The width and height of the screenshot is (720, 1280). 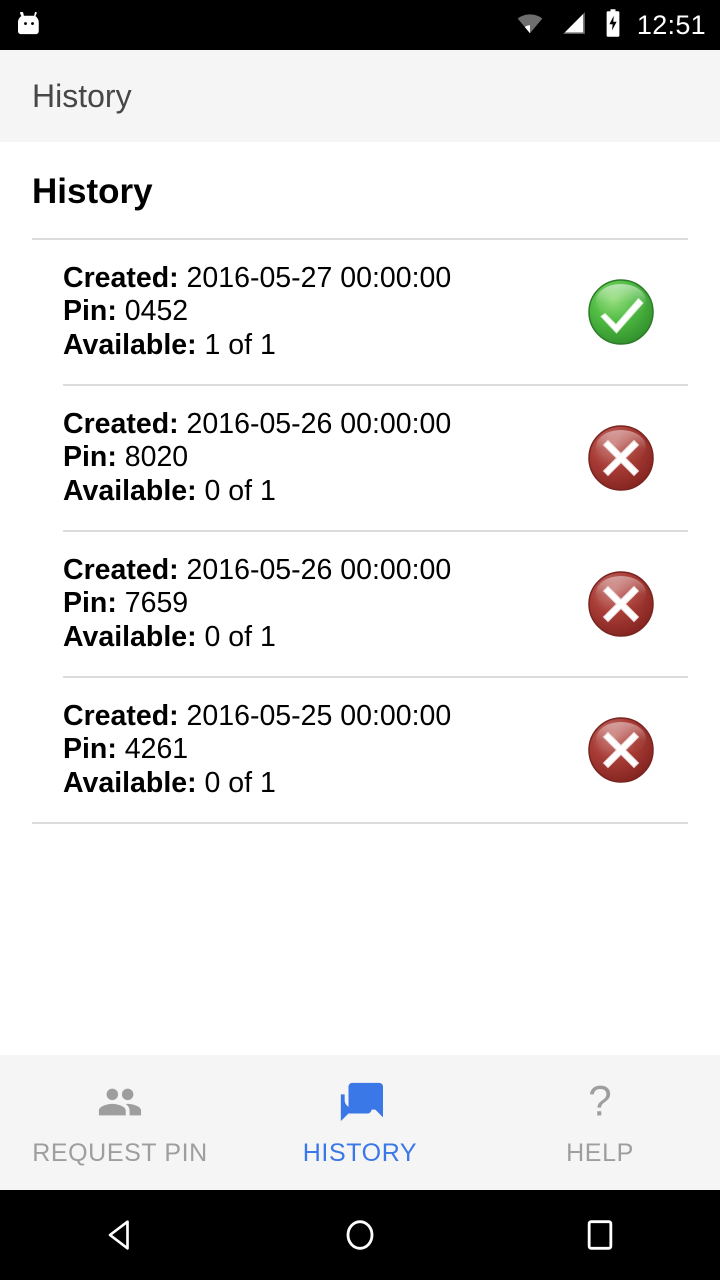 I want to click on pin-line: Pin: 0452, so click(x=257, y=311).